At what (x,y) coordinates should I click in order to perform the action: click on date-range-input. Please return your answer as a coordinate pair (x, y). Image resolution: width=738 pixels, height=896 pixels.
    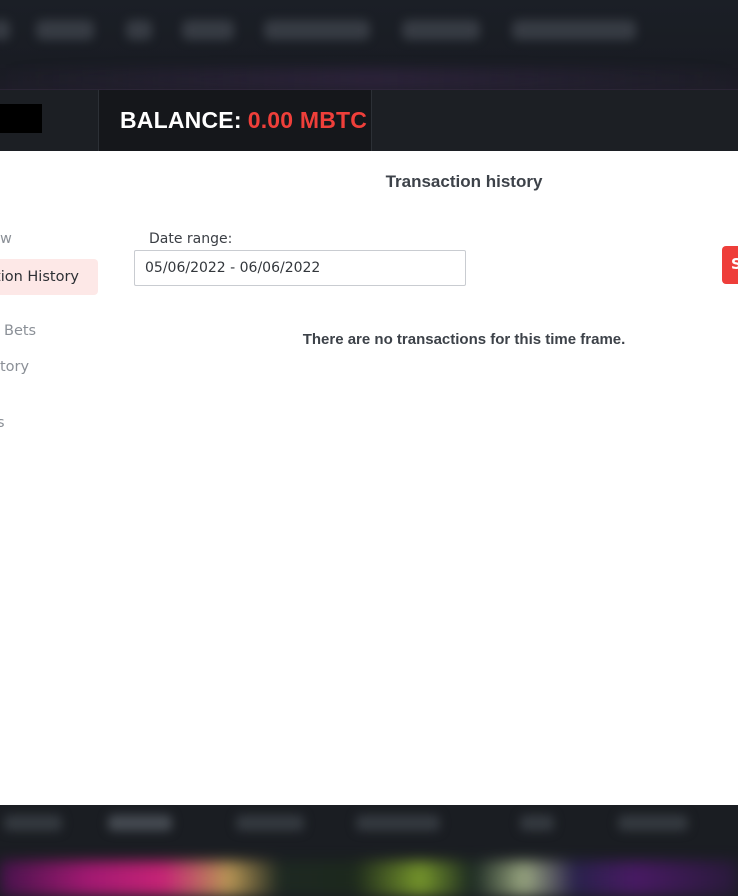
    Looking at the image, I should click on (300, 268).